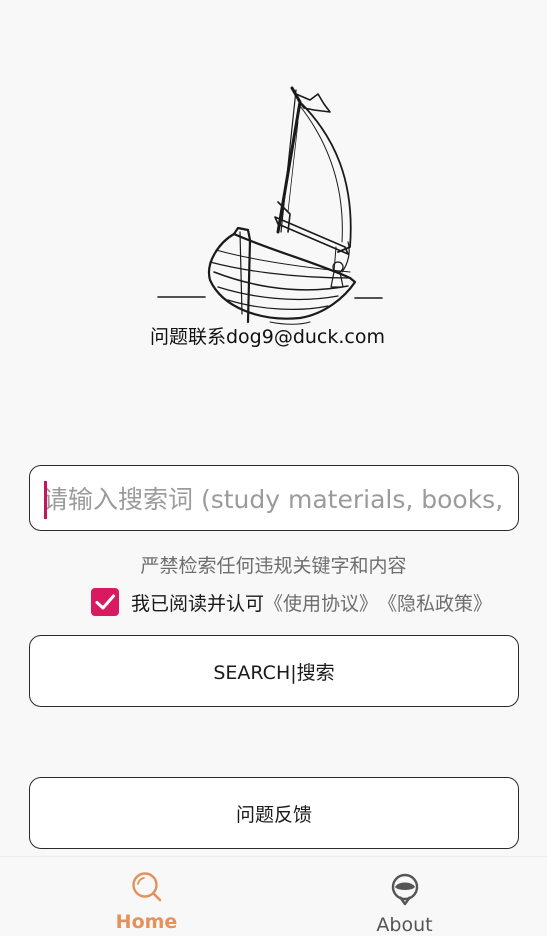  I want to click on contact-text: 问题联系dog9@duck.com, so click(273, 335).